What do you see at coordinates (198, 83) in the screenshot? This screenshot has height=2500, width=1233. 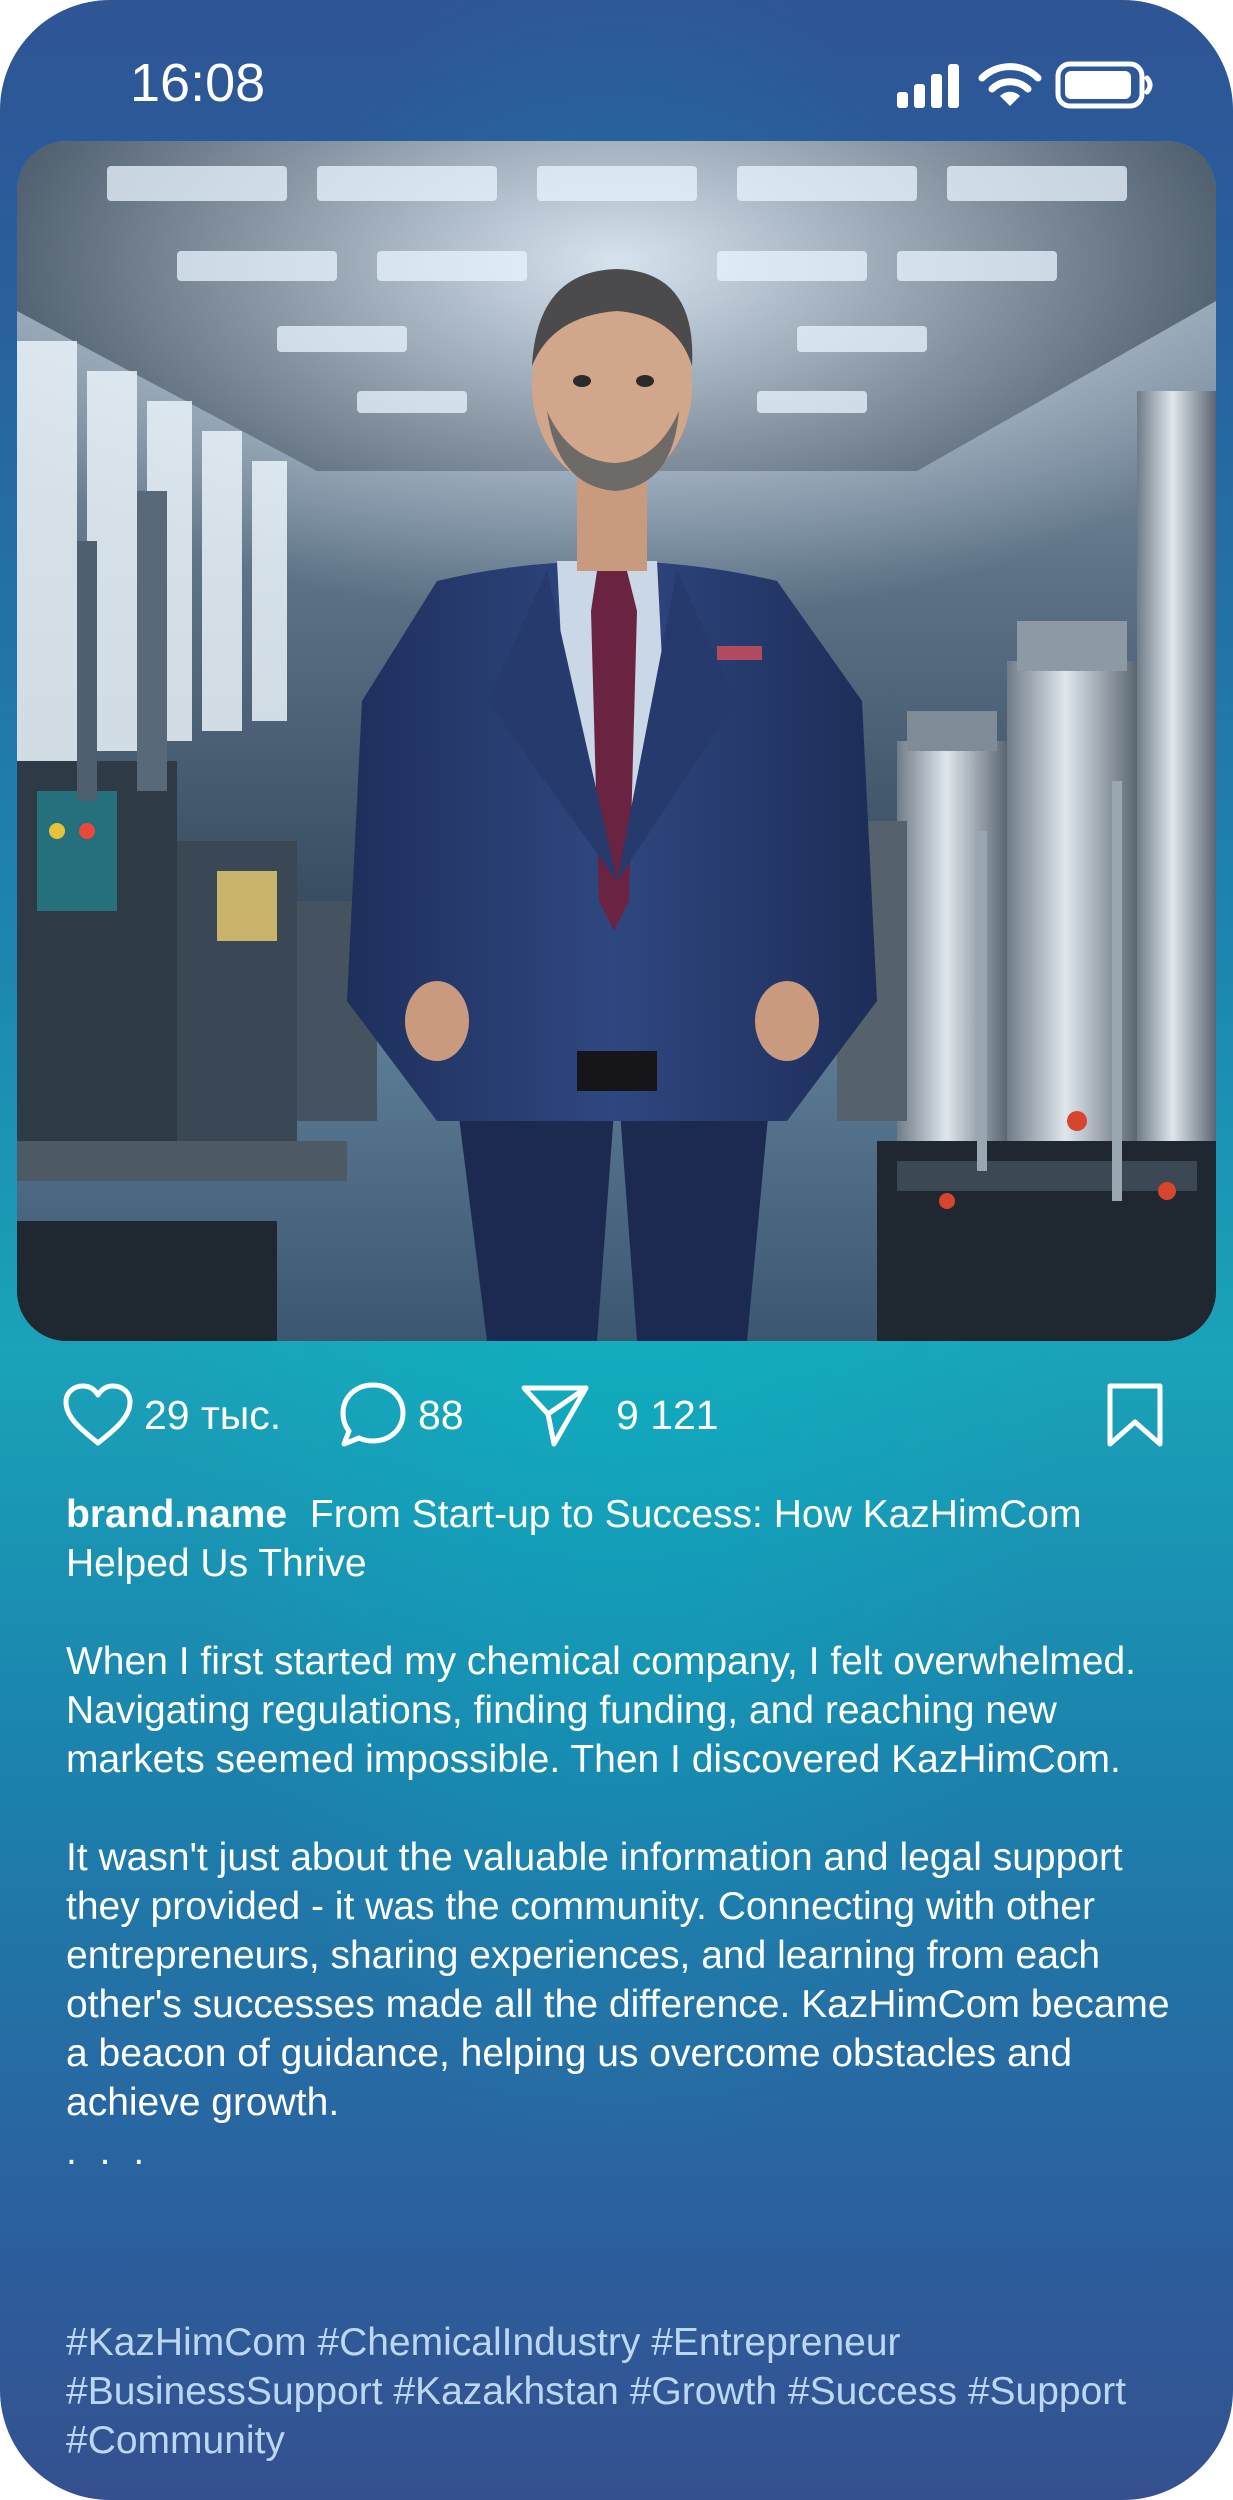 I see `status-time: 16:08` at bounding box center [198, 83].